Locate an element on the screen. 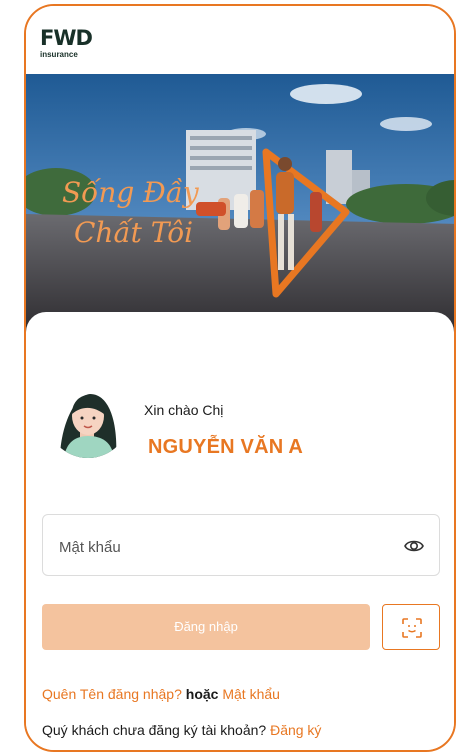 The image size is (457, 754). fwd-logo: FWD insurance is located at coordinates (75, 46).